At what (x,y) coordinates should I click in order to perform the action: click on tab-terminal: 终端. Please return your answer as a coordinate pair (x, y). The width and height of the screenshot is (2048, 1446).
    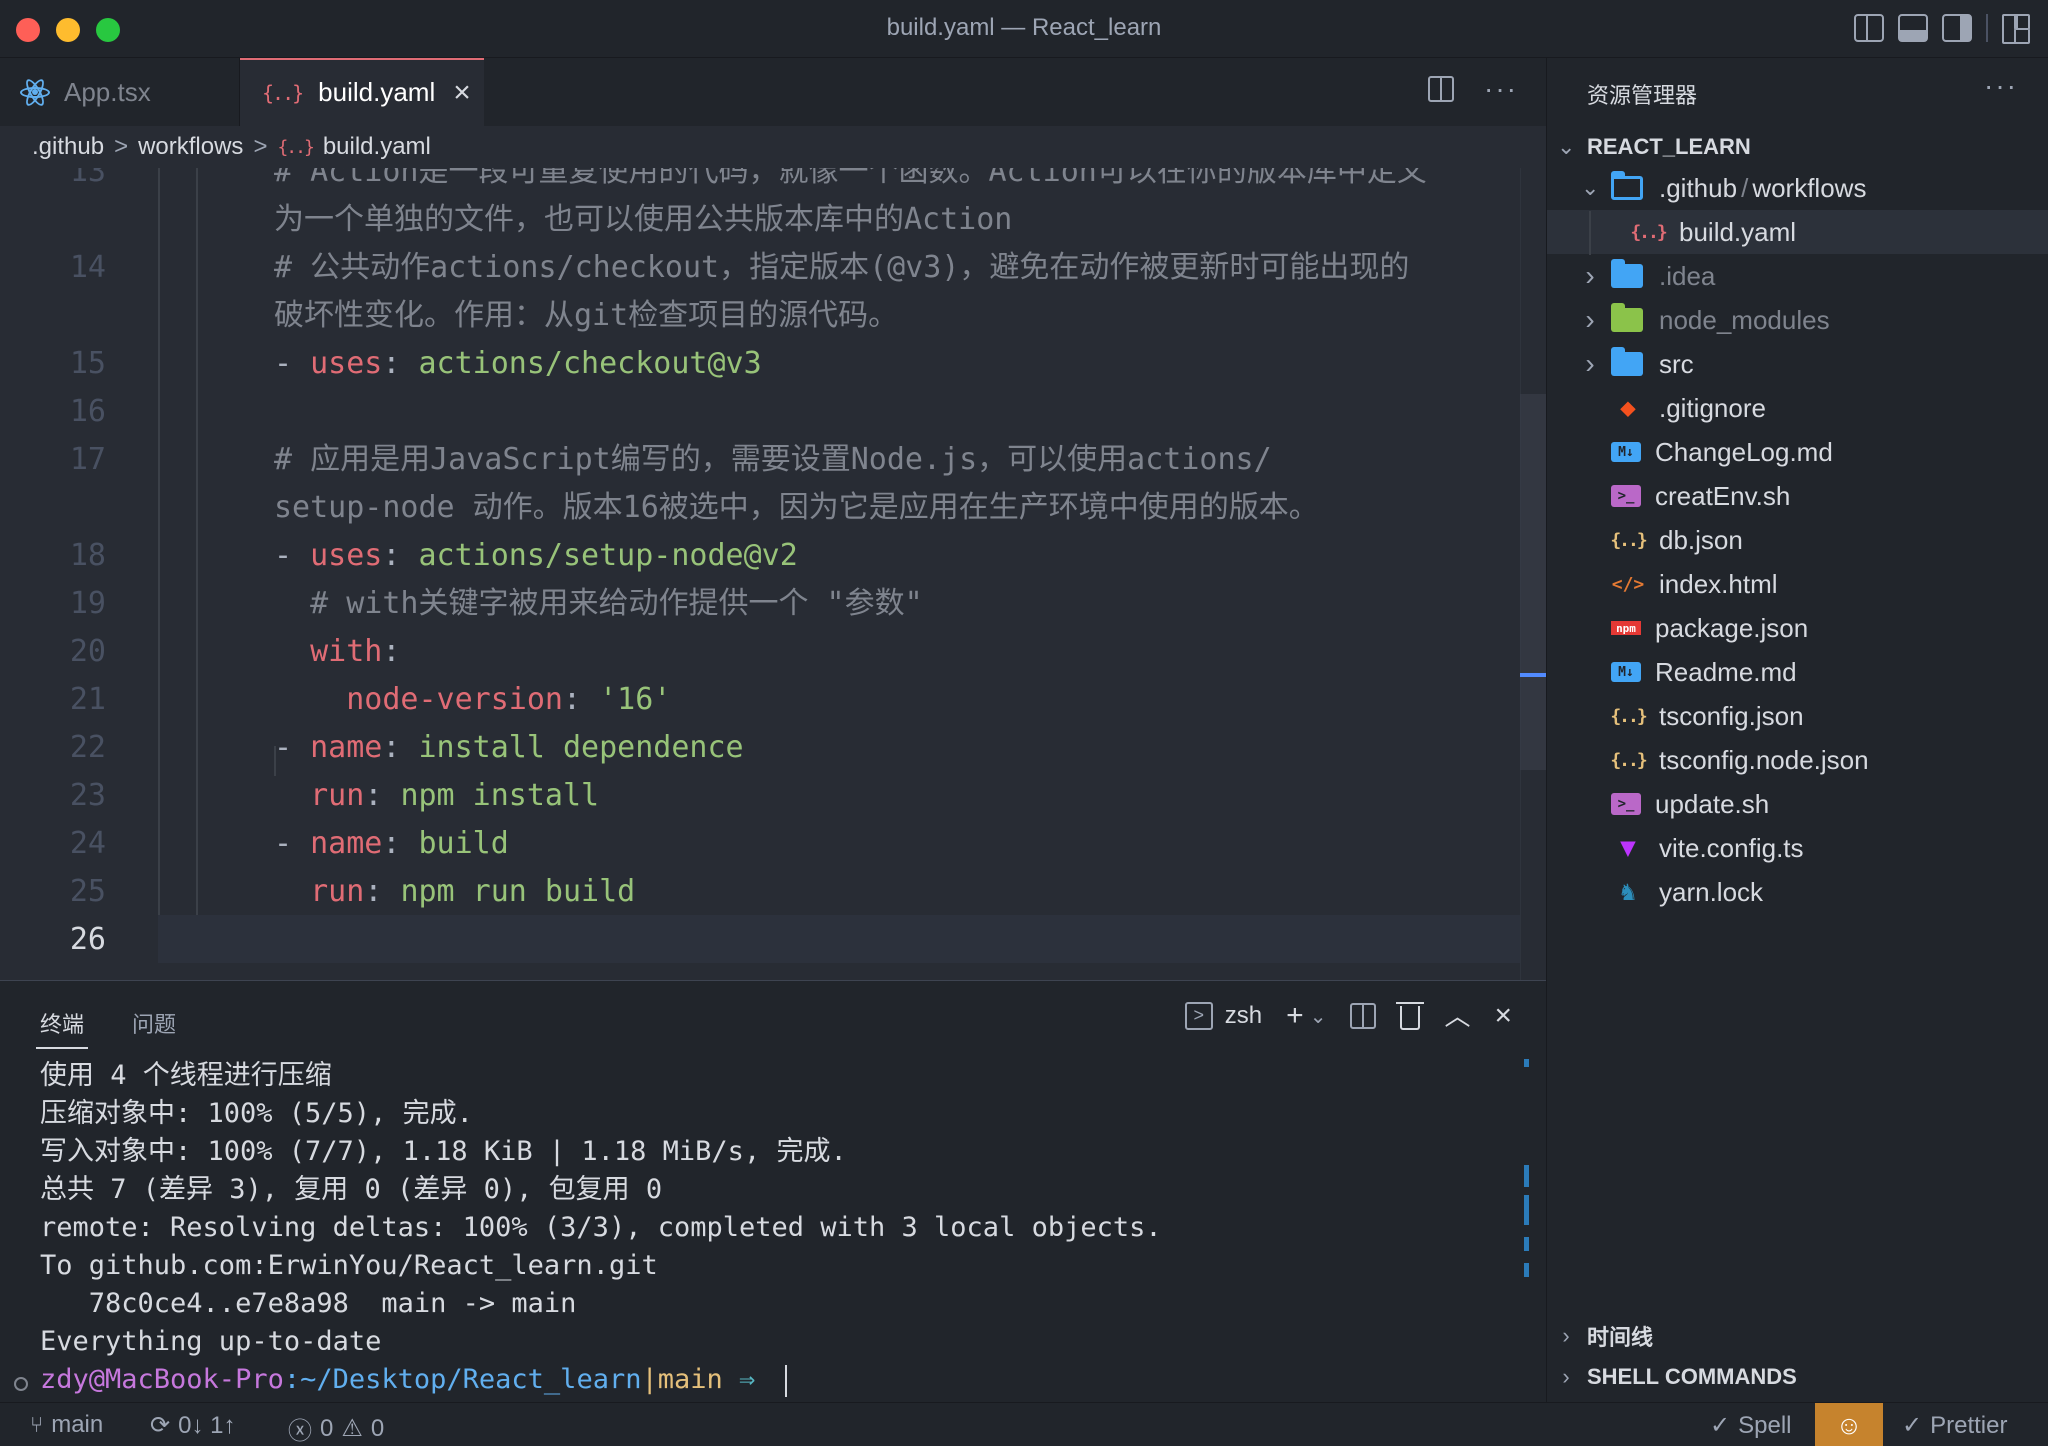
    Looking at the image, I should click on (62, 1028).